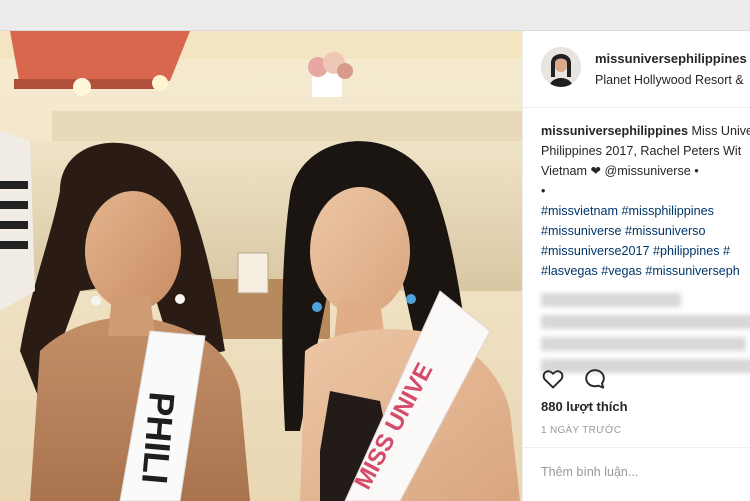  Describe the element at coordinates (645, 251) in the screenshot. I see `caption-hashtags-3: #missuniverse2017 #philippines #` at that location.